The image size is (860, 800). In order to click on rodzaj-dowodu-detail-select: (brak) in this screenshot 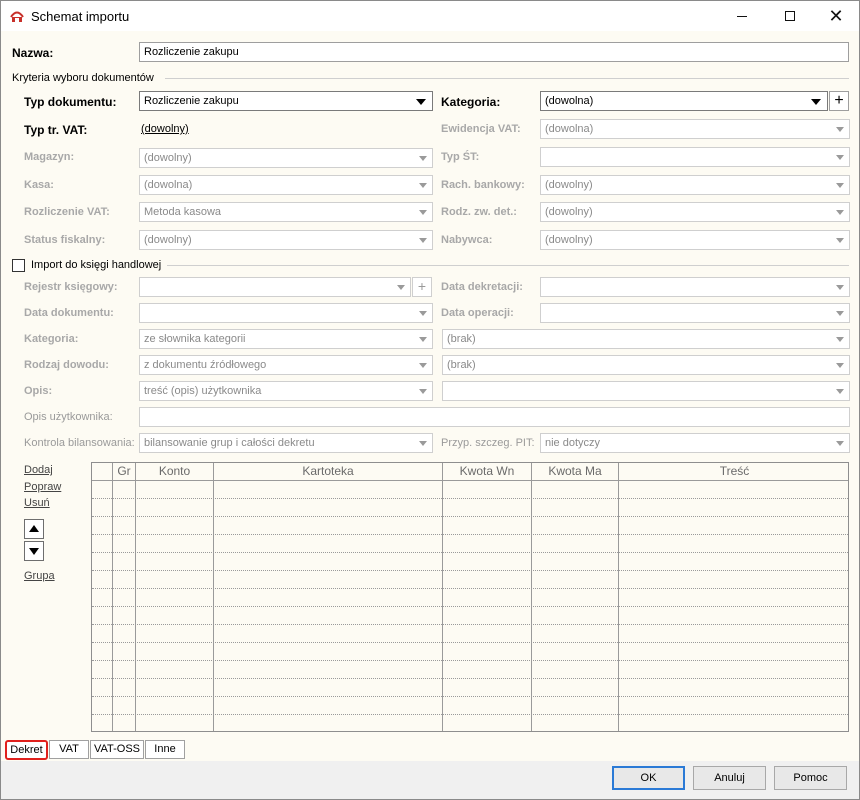, I will do `click(646, 365)`.